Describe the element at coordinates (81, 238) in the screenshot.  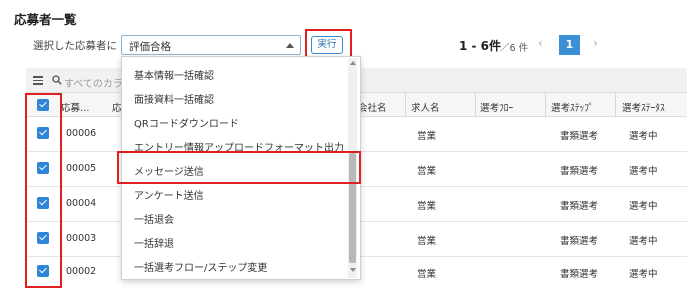
I see `row-applicant-id: 00003` at that location.